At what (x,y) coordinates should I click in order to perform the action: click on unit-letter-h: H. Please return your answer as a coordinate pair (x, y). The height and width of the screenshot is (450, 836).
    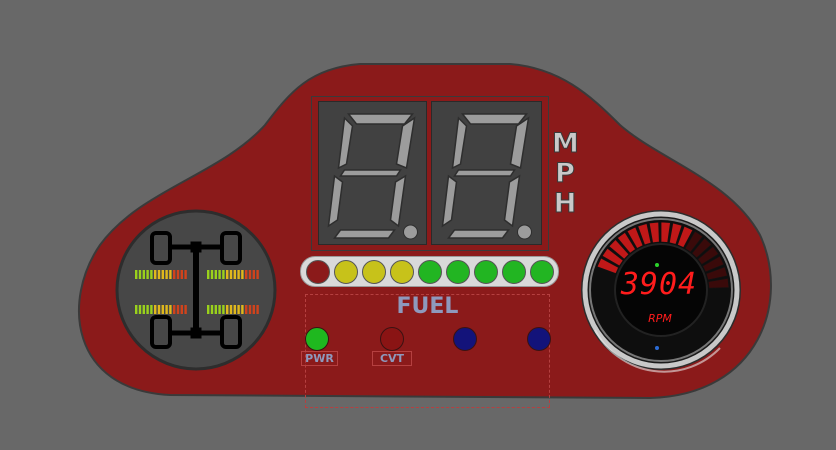
    Looking at the image, I should click on (565, 203).